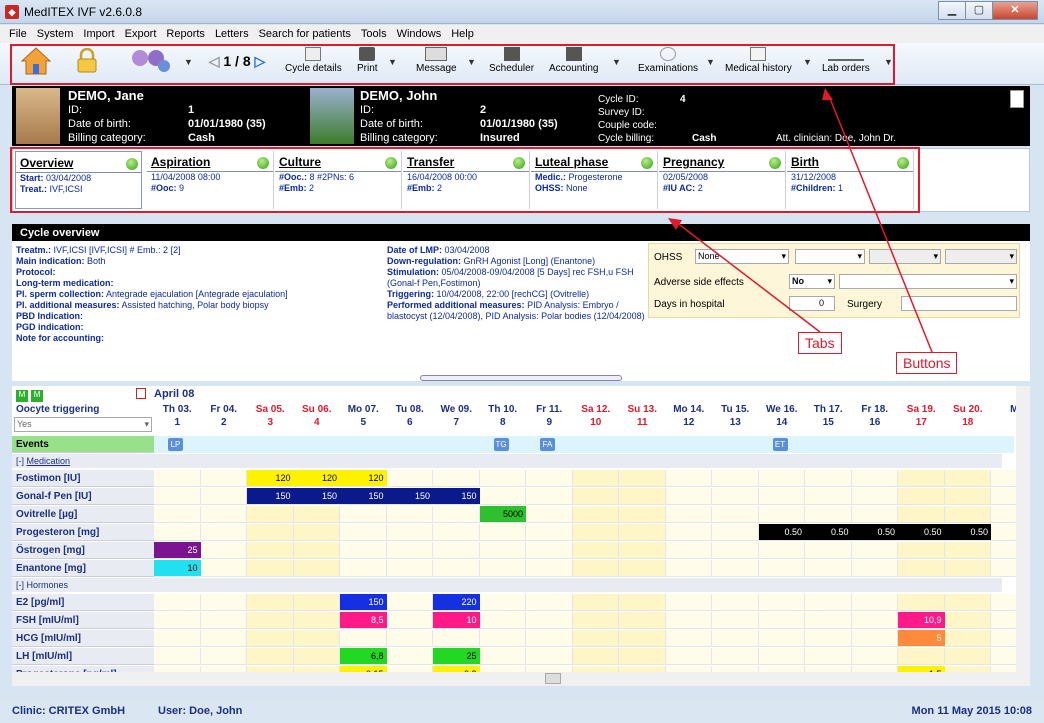 This screenshot has width=1044, height=723. Describe the element at coordinates (880, 224) in the screenshot. I see `buttons-arrow` at that location.